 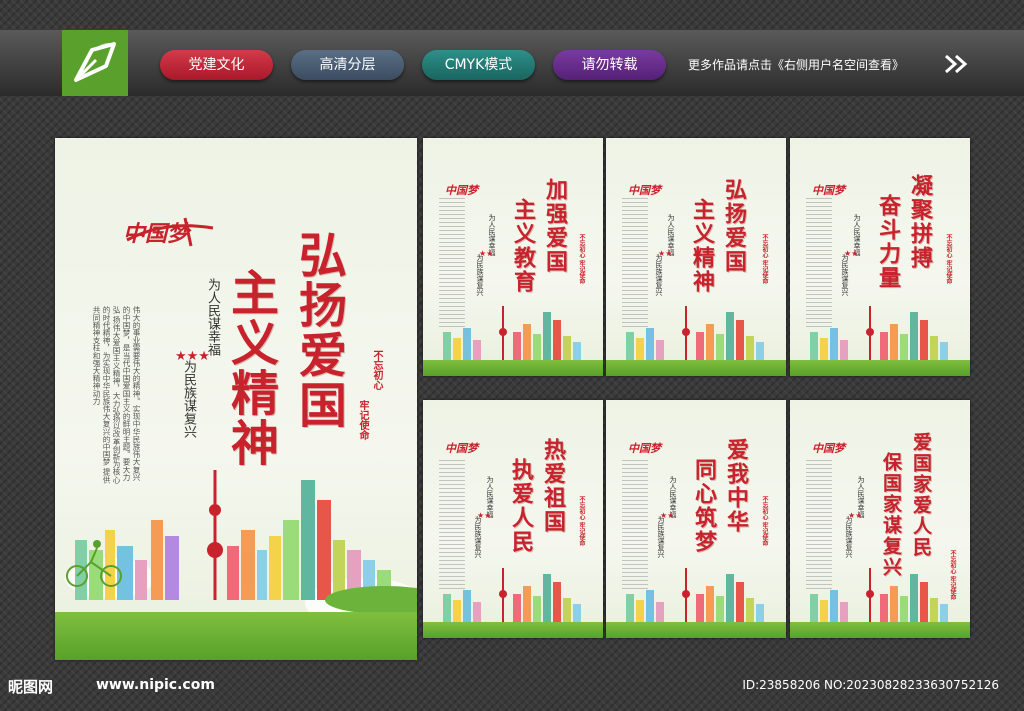 What do you see at coordinates (376, 370) in the screenshot?
I see `main-seal-1: 不忘初心` at bounding box center [376, 370].